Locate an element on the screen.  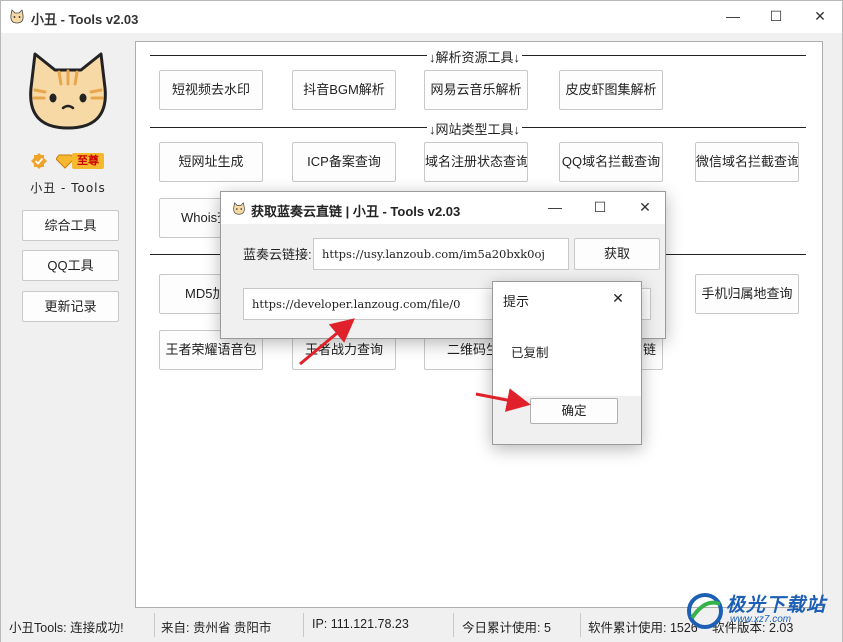
close-button: ✕ is located at coordinates (820, 17).